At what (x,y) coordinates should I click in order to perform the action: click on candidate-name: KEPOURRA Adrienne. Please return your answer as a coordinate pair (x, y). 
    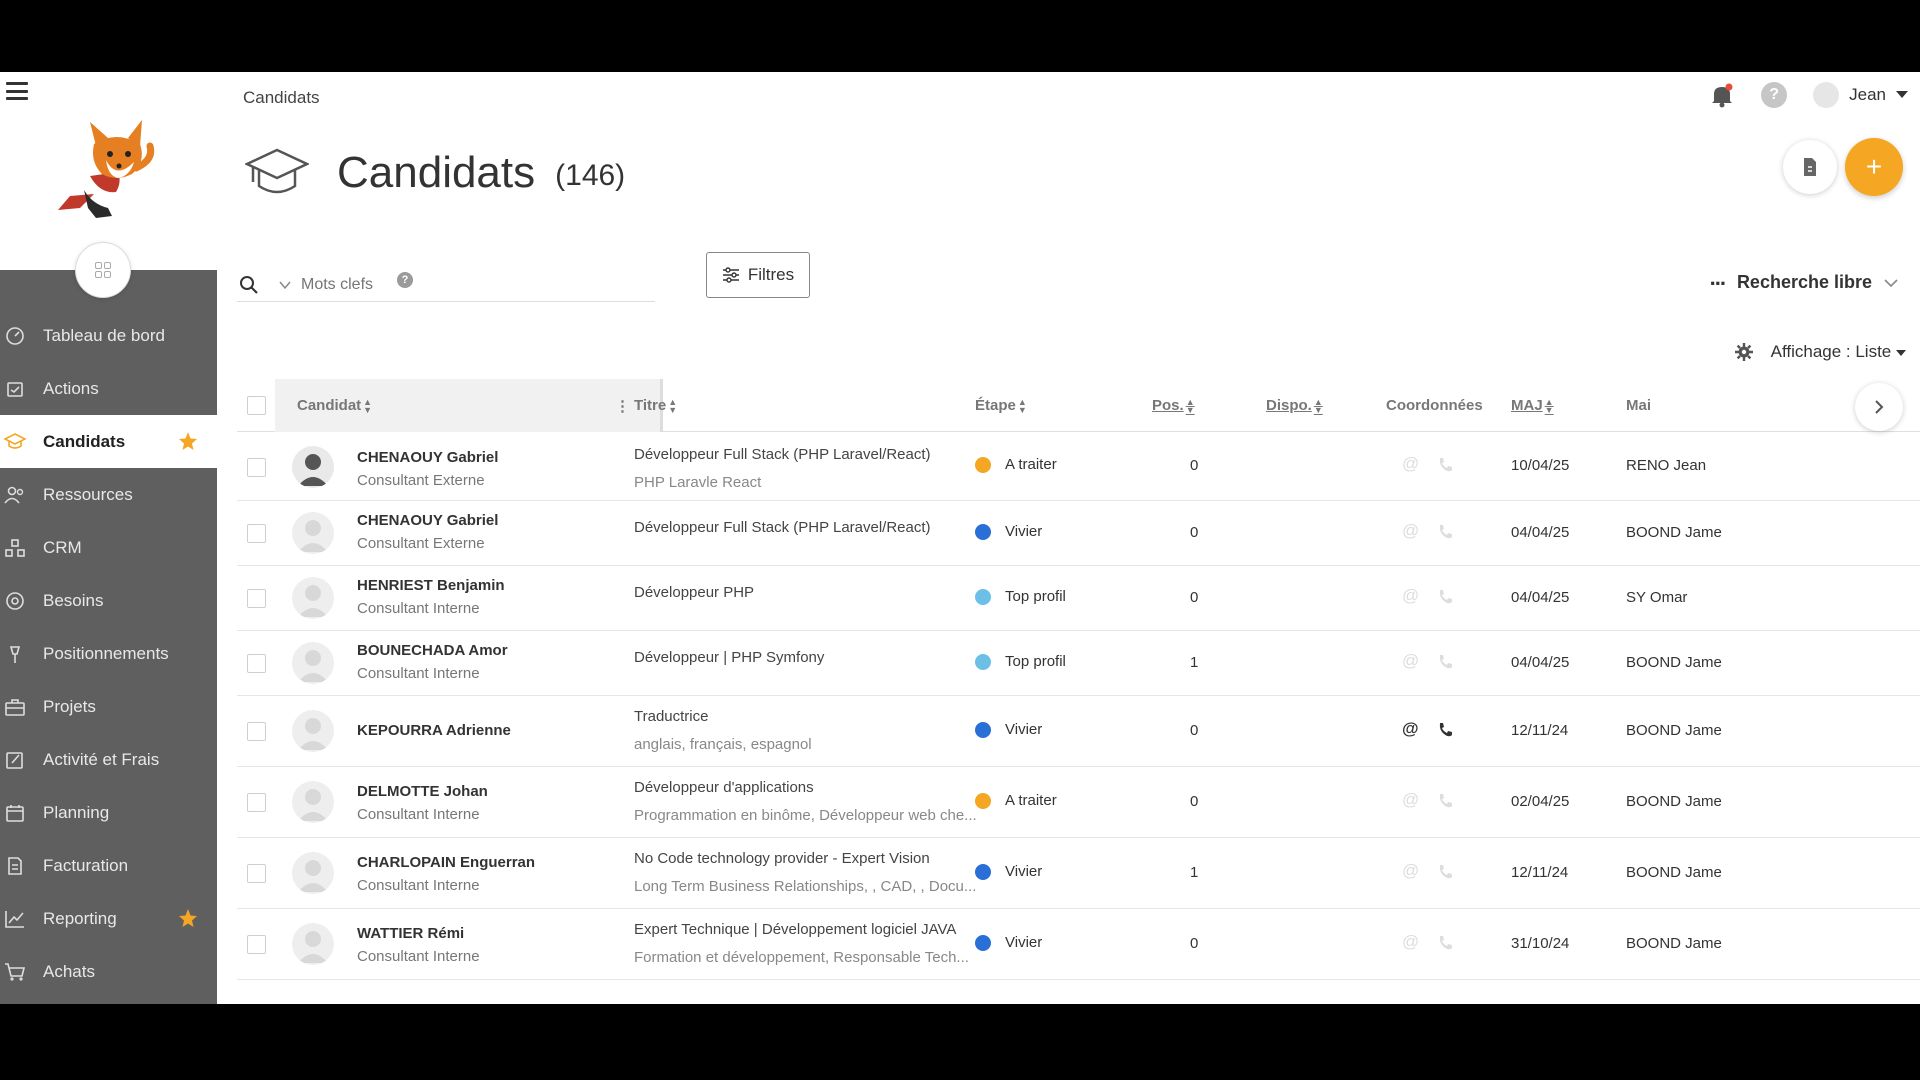
    Looking at the image, I should click on (434, 730).